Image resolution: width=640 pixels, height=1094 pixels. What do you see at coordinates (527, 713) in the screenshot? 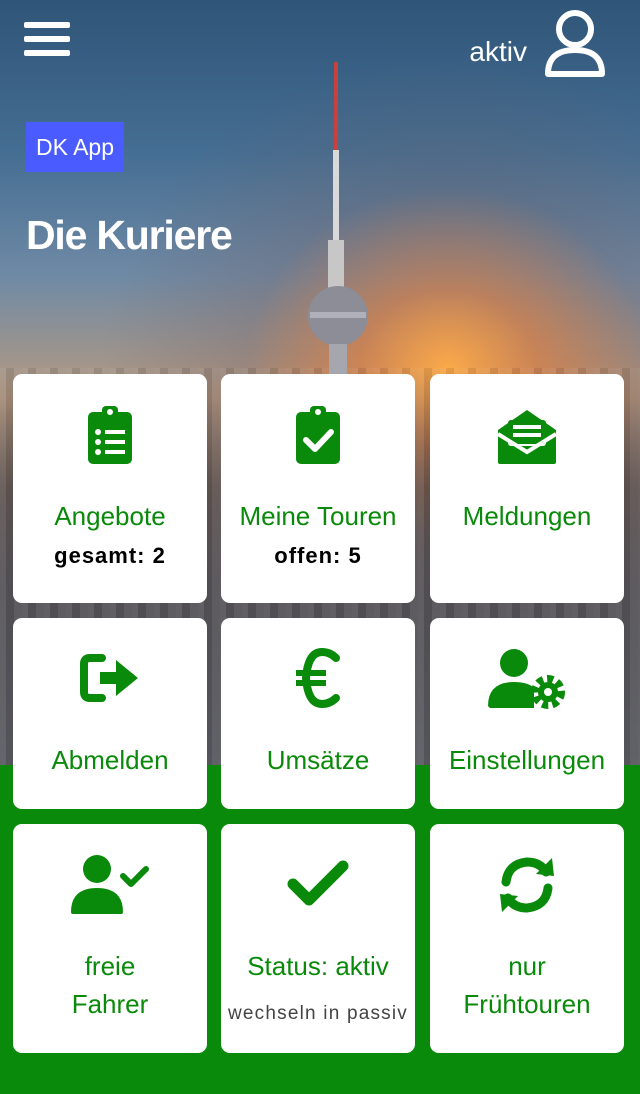
I see `tile-einstellungen: Einstellungen` at bounding box center [527, 713].